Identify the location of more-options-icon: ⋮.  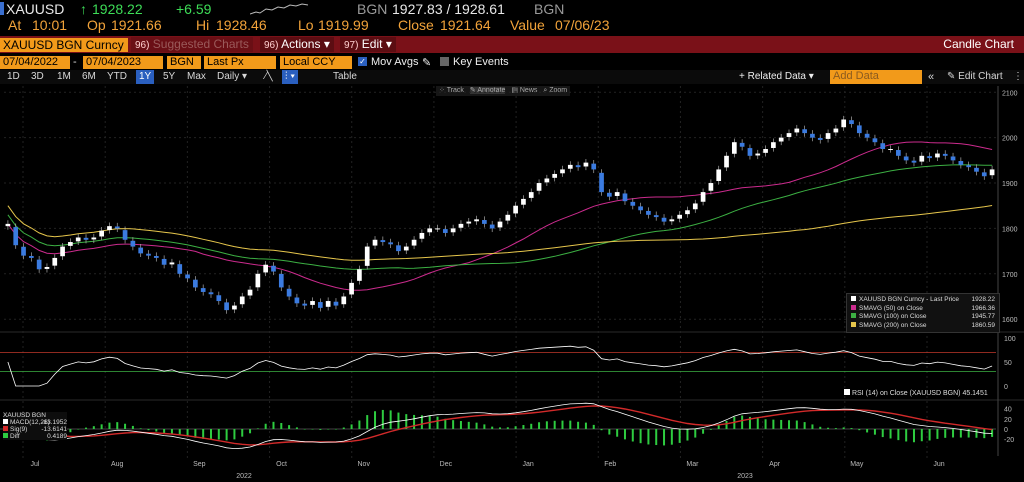
(1017, 77).